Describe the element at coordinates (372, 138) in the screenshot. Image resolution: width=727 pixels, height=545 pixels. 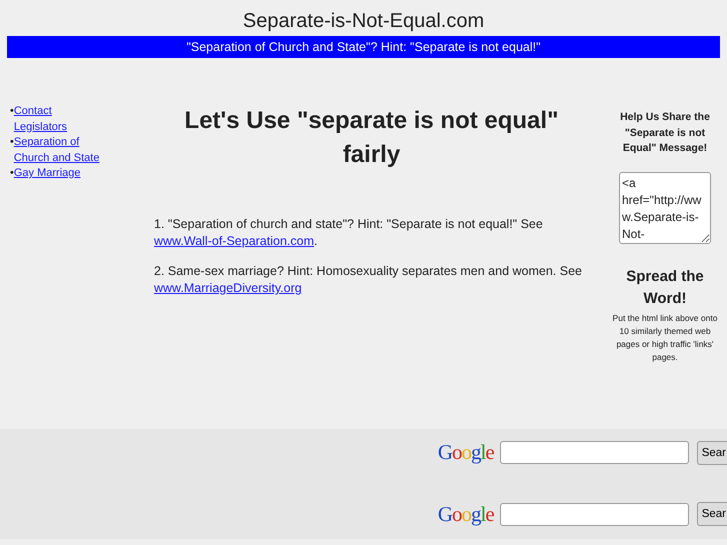
I see `page-heading: Let's Use "separate is not equal" fairly` at that location.